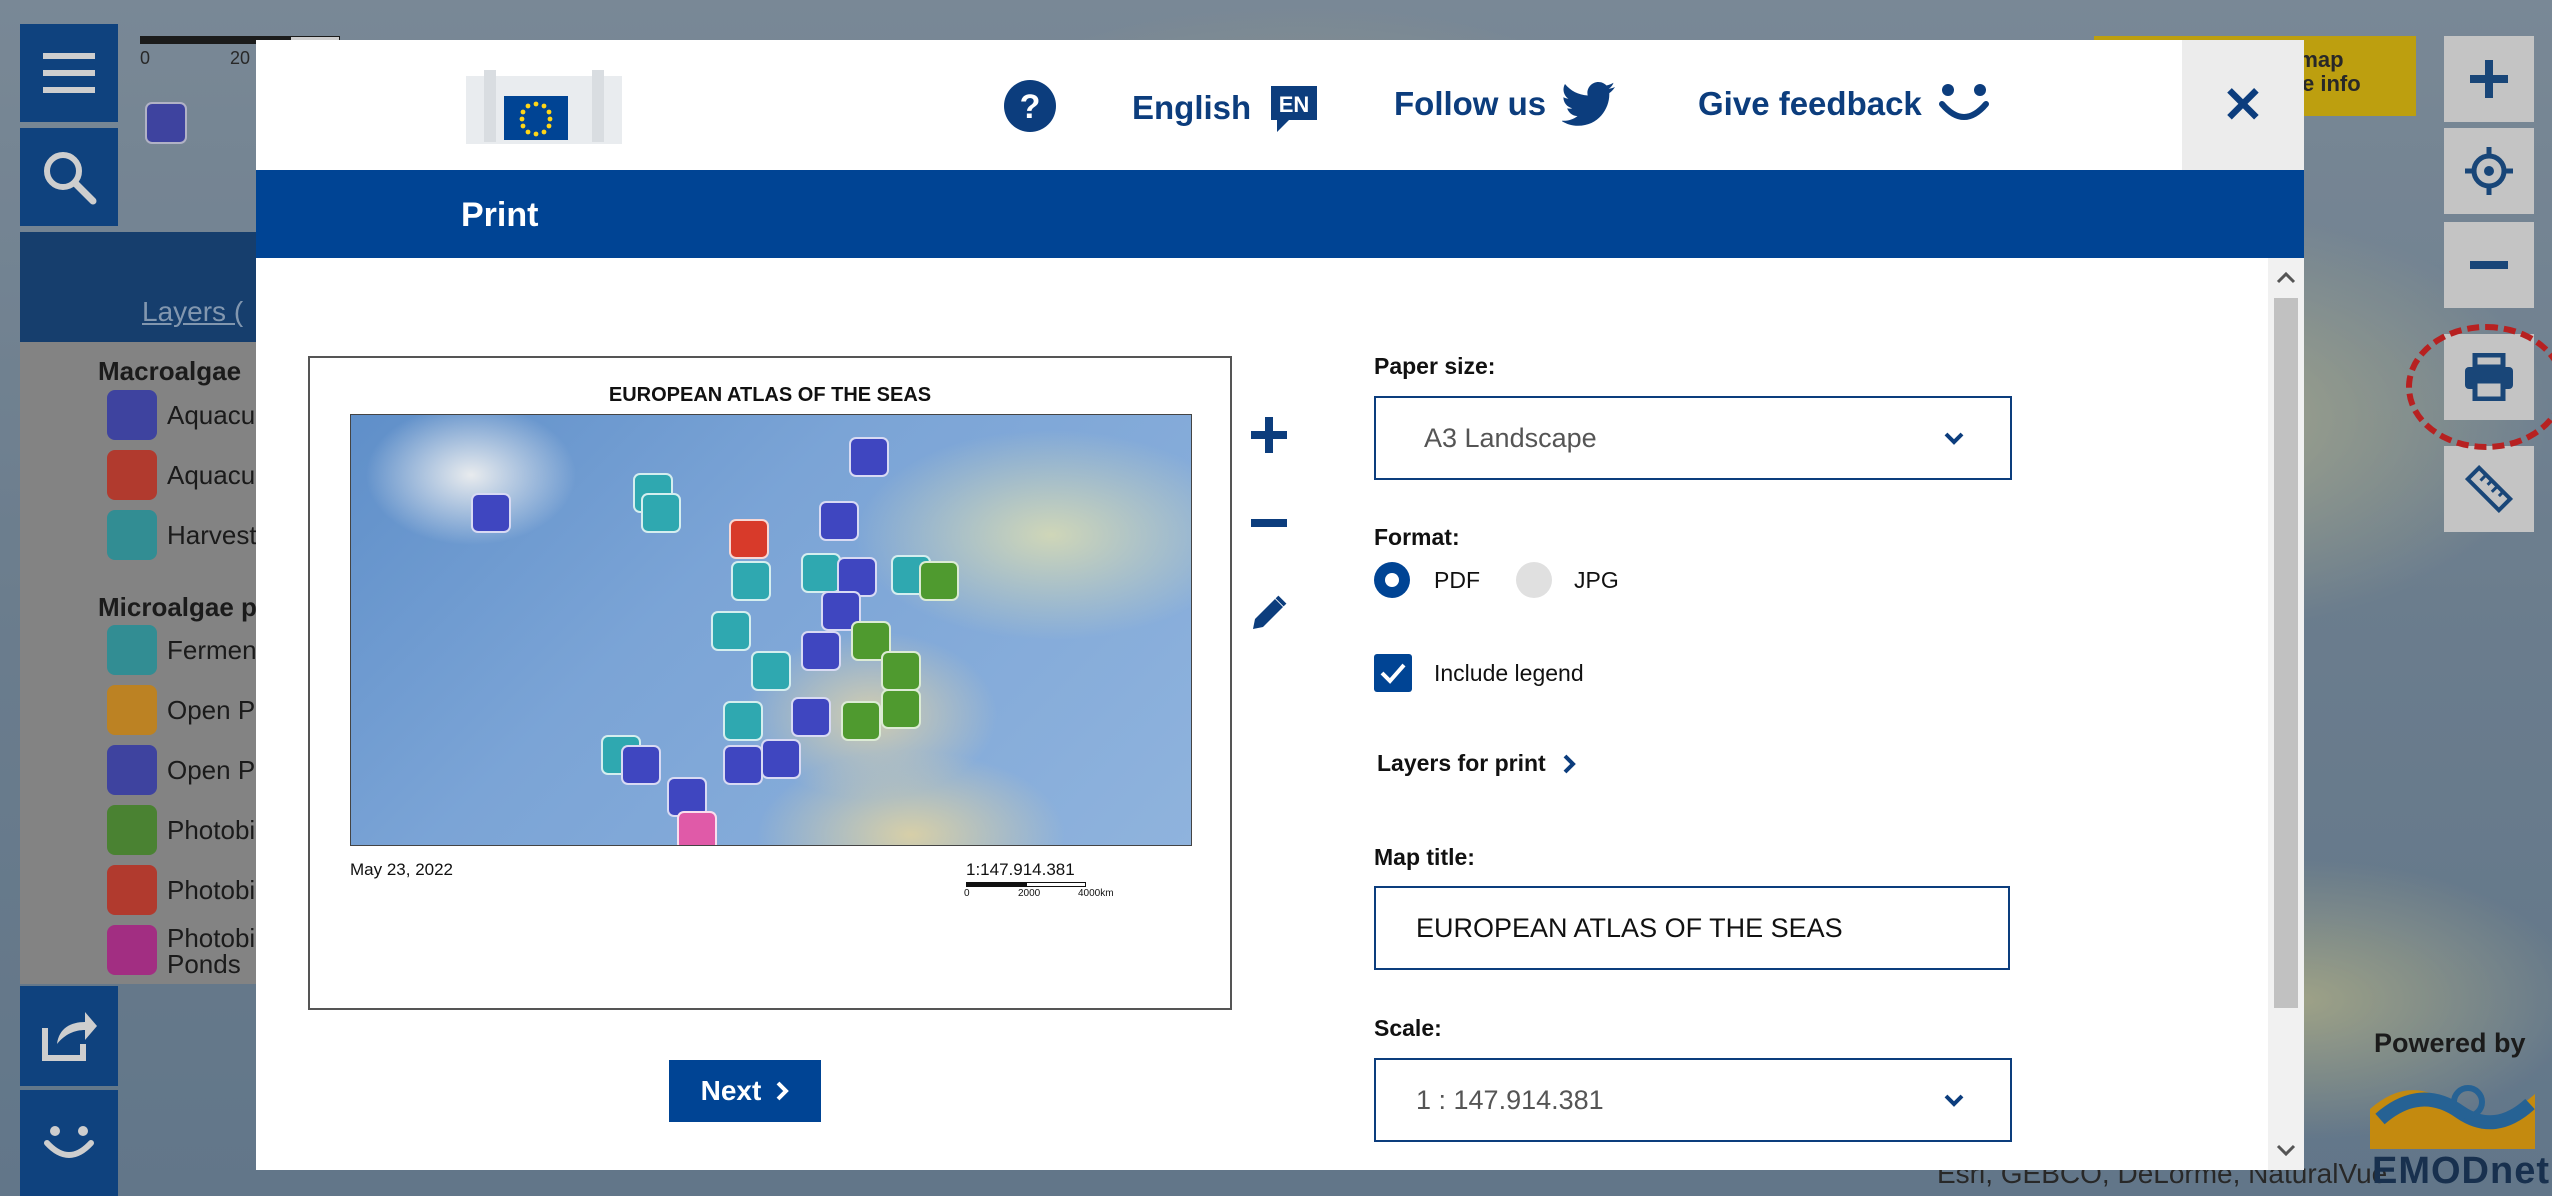 This screenshot has height=1196, width=2552. I want to click on preview-scalebar: 0 2000 4000km, so click(1039, 892).